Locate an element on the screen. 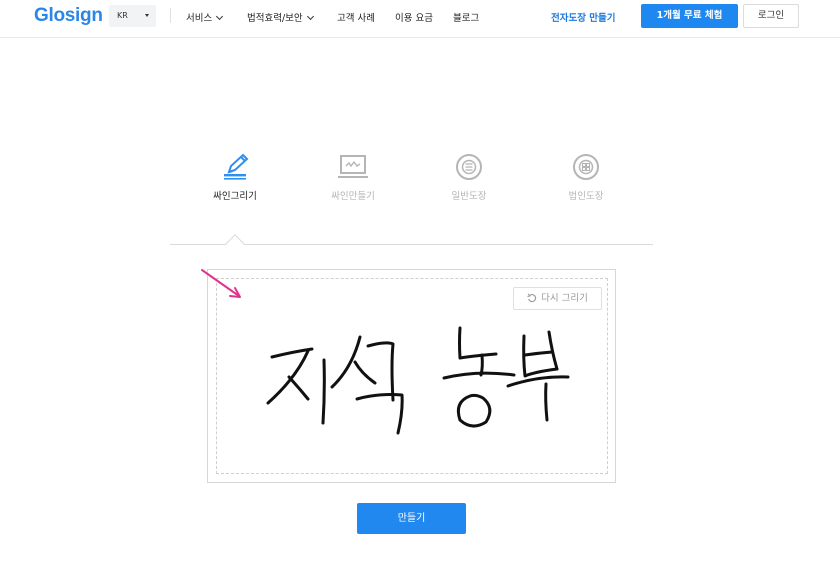 Image resolution: width=840 pixels, height=570 pixels. redraw-label: 다시 그리기 is located at coordinates (564, 298).